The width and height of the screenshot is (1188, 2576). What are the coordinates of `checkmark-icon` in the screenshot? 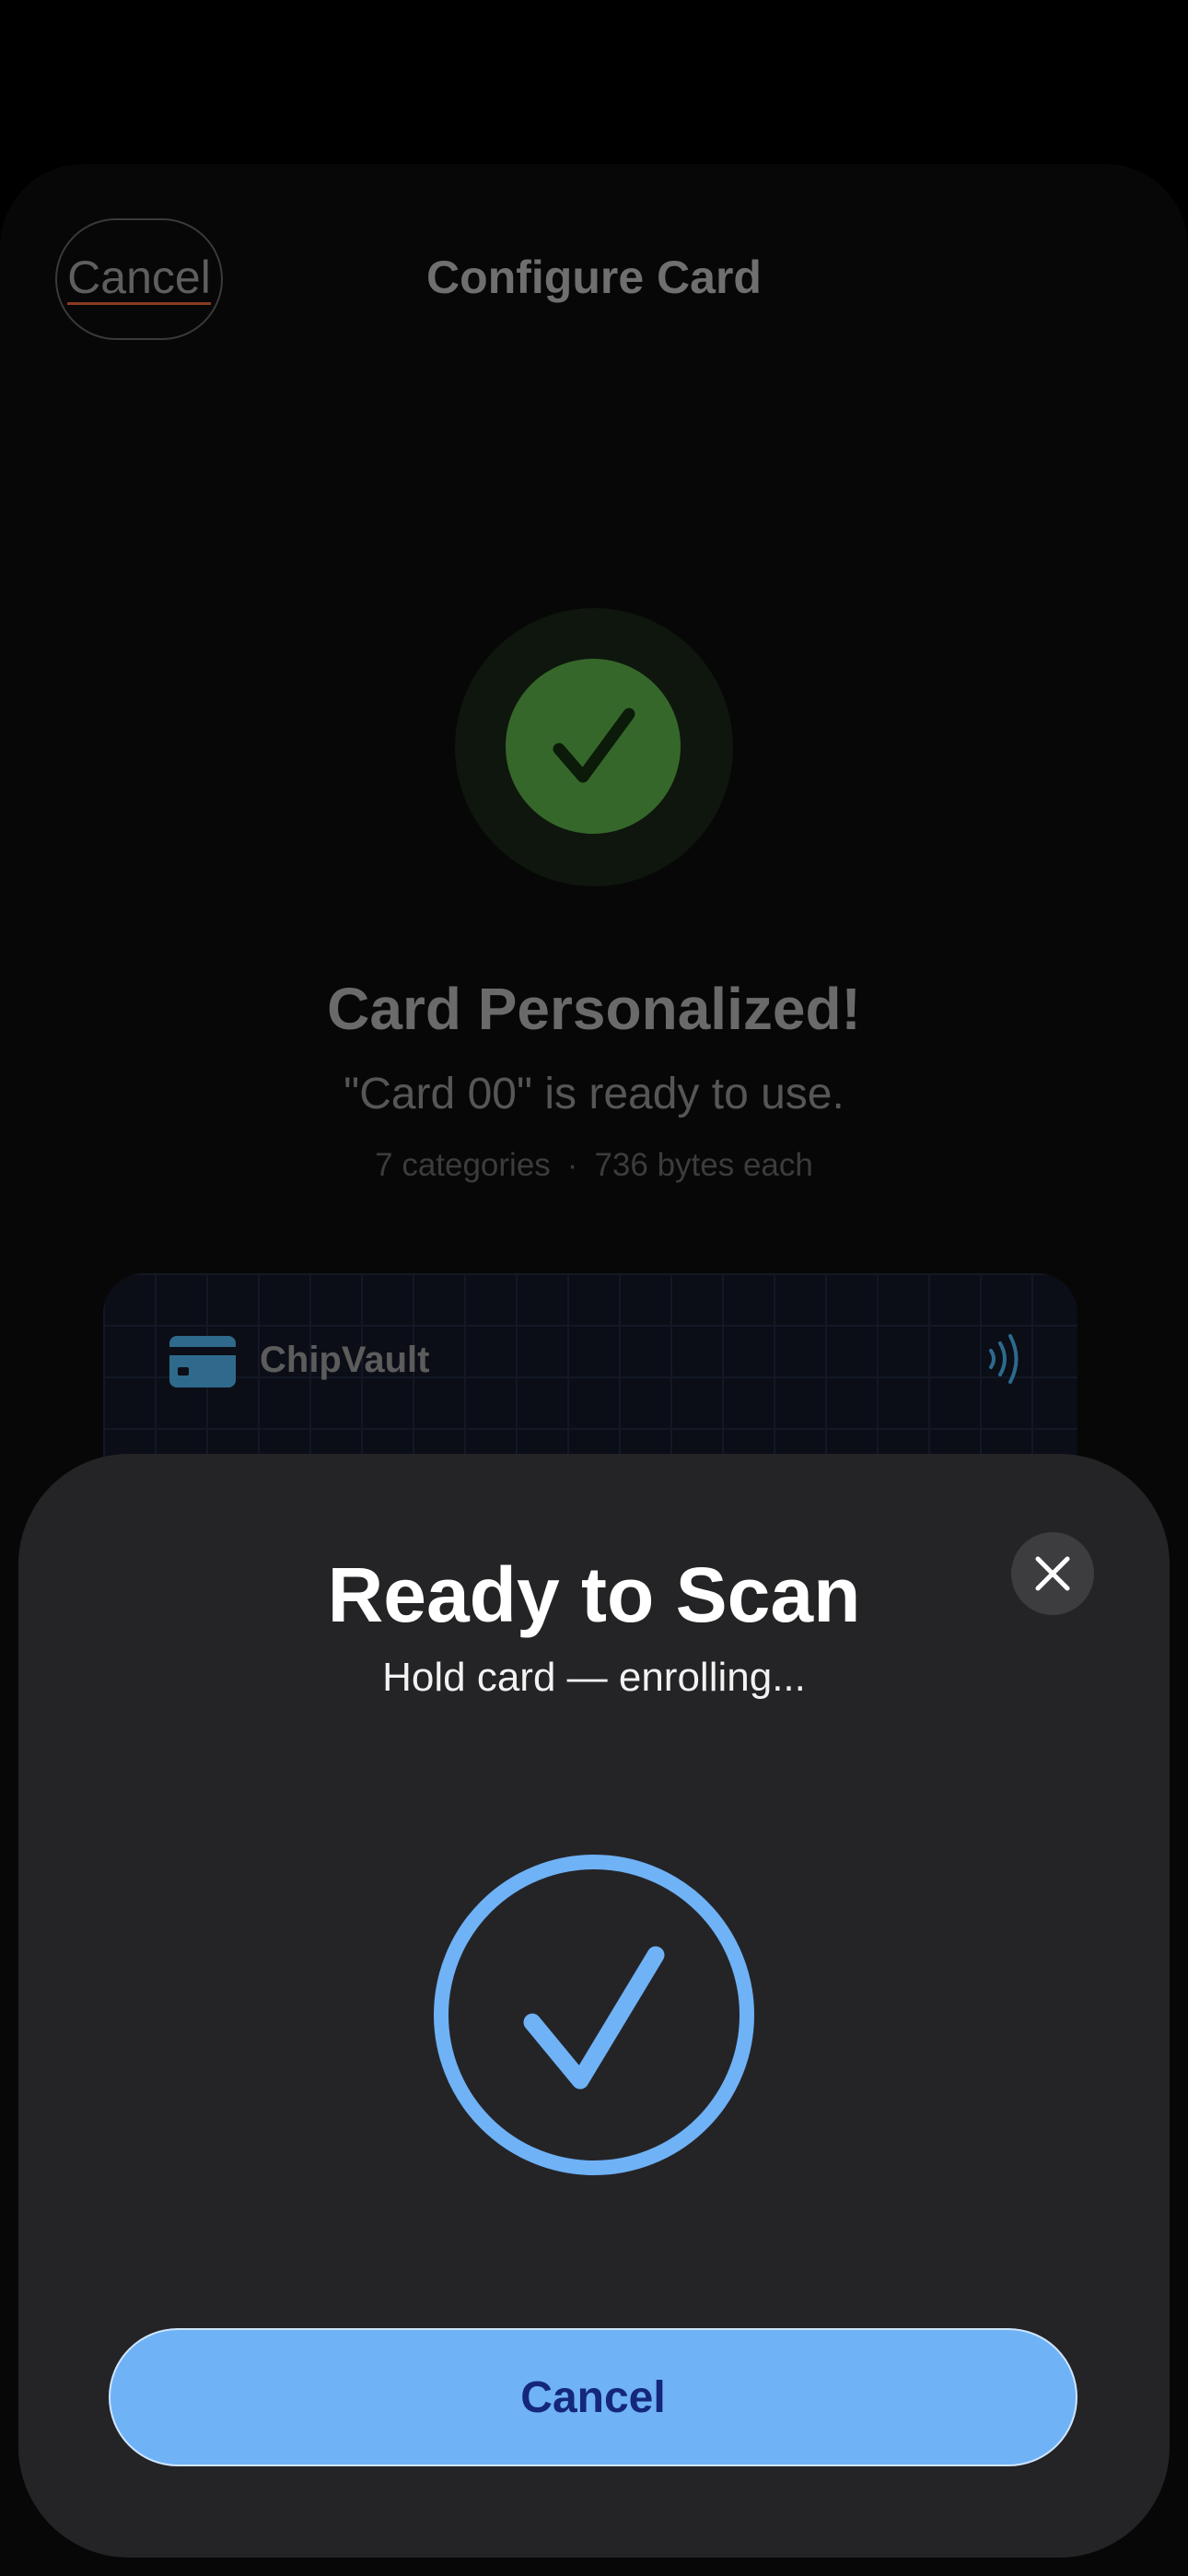 It's located at (594, 745).